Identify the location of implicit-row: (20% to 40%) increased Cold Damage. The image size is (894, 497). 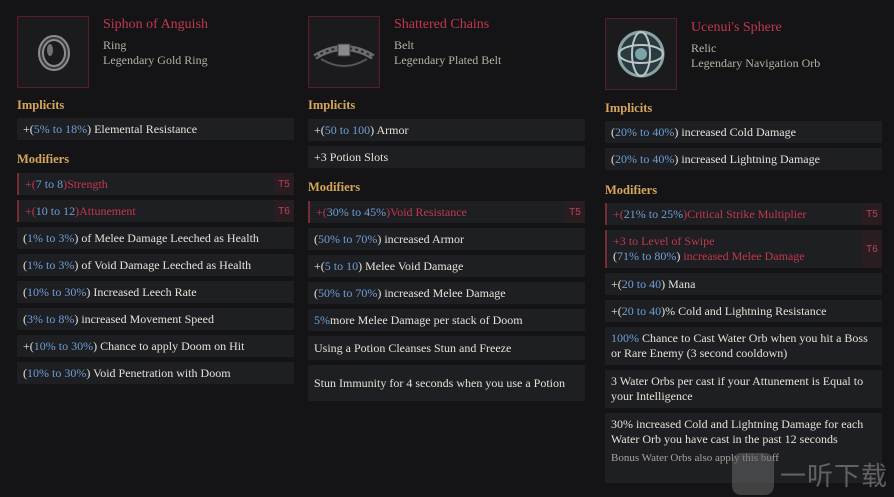
(743, 132).